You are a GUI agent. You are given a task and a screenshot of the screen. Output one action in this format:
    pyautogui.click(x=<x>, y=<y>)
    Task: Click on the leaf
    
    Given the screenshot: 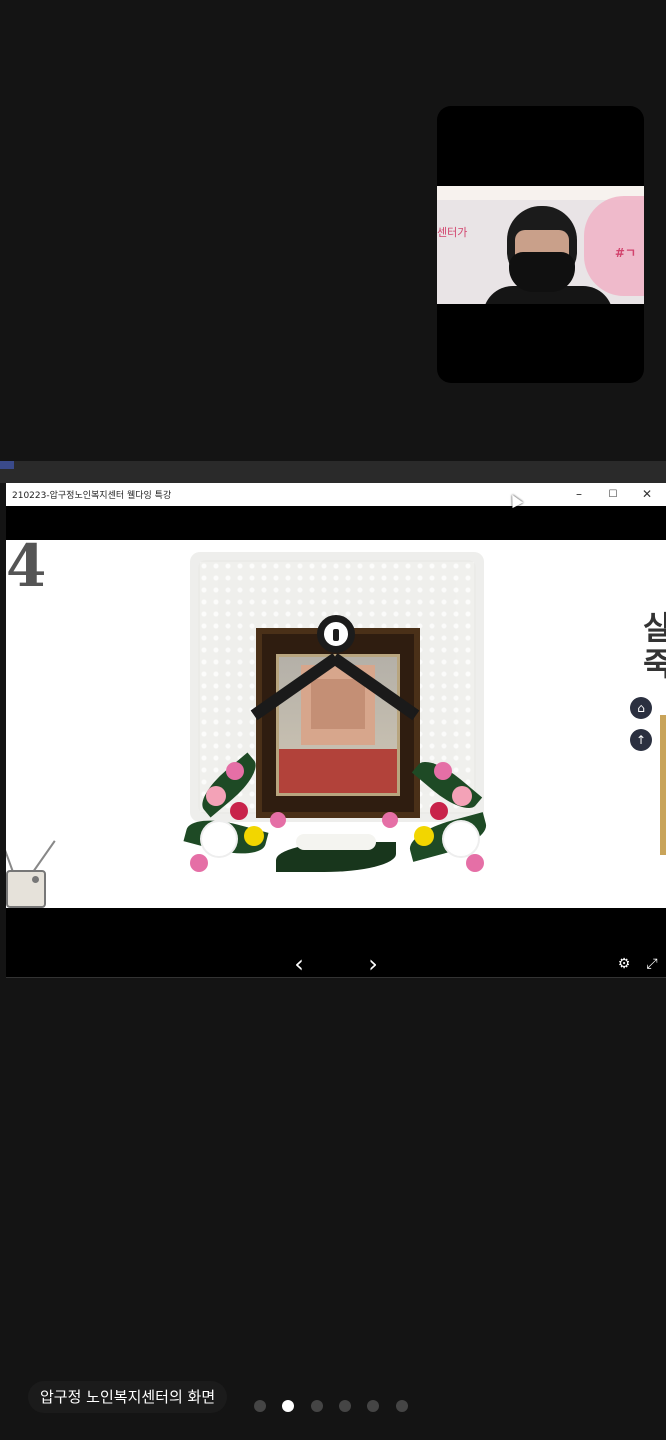 What is the action you would take?
    pyautogui.click(x=229, y=785)
    